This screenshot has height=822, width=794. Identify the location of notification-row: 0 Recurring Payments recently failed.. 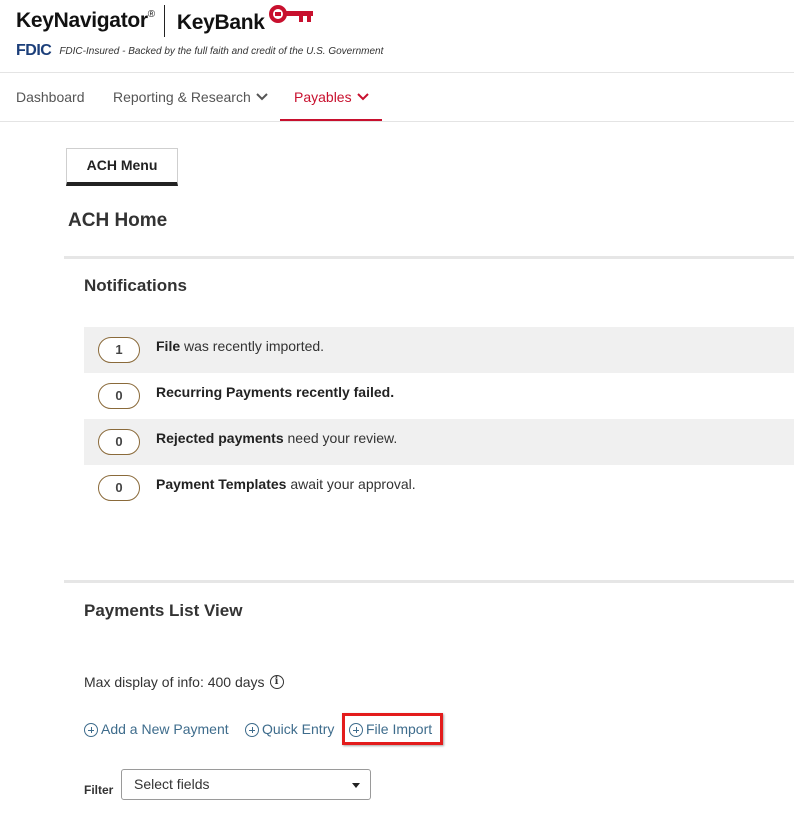
(439, 396).